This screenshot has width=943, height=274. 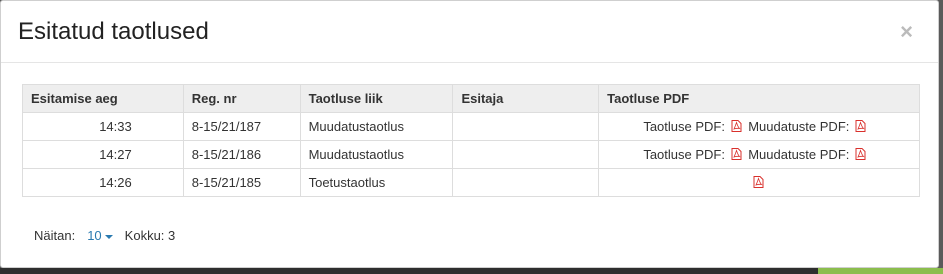 What do you see at coordinates (150, 235) in the screenshot?
I see `total-count: Kokku: 3` at bounding box center [150, 235].